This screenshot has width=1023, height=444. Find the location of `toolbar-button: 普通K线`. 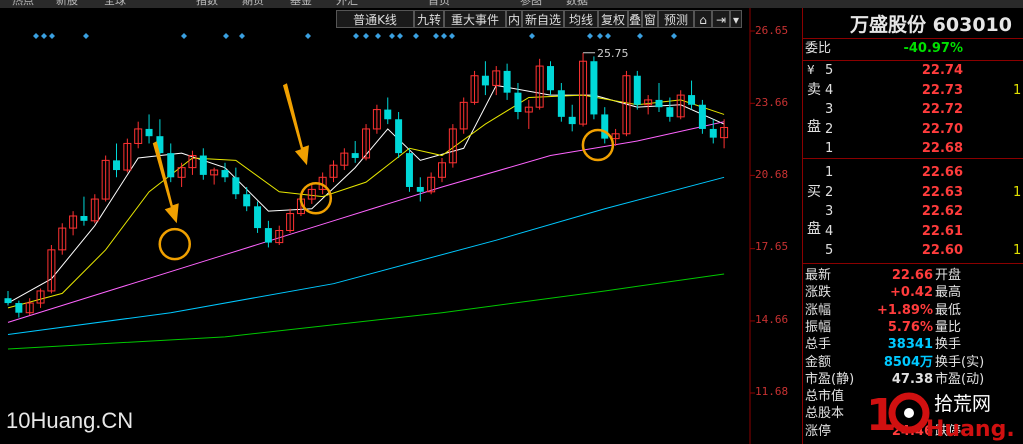

toolbar-button: 普通K线 is located at coordinates (375, 19).